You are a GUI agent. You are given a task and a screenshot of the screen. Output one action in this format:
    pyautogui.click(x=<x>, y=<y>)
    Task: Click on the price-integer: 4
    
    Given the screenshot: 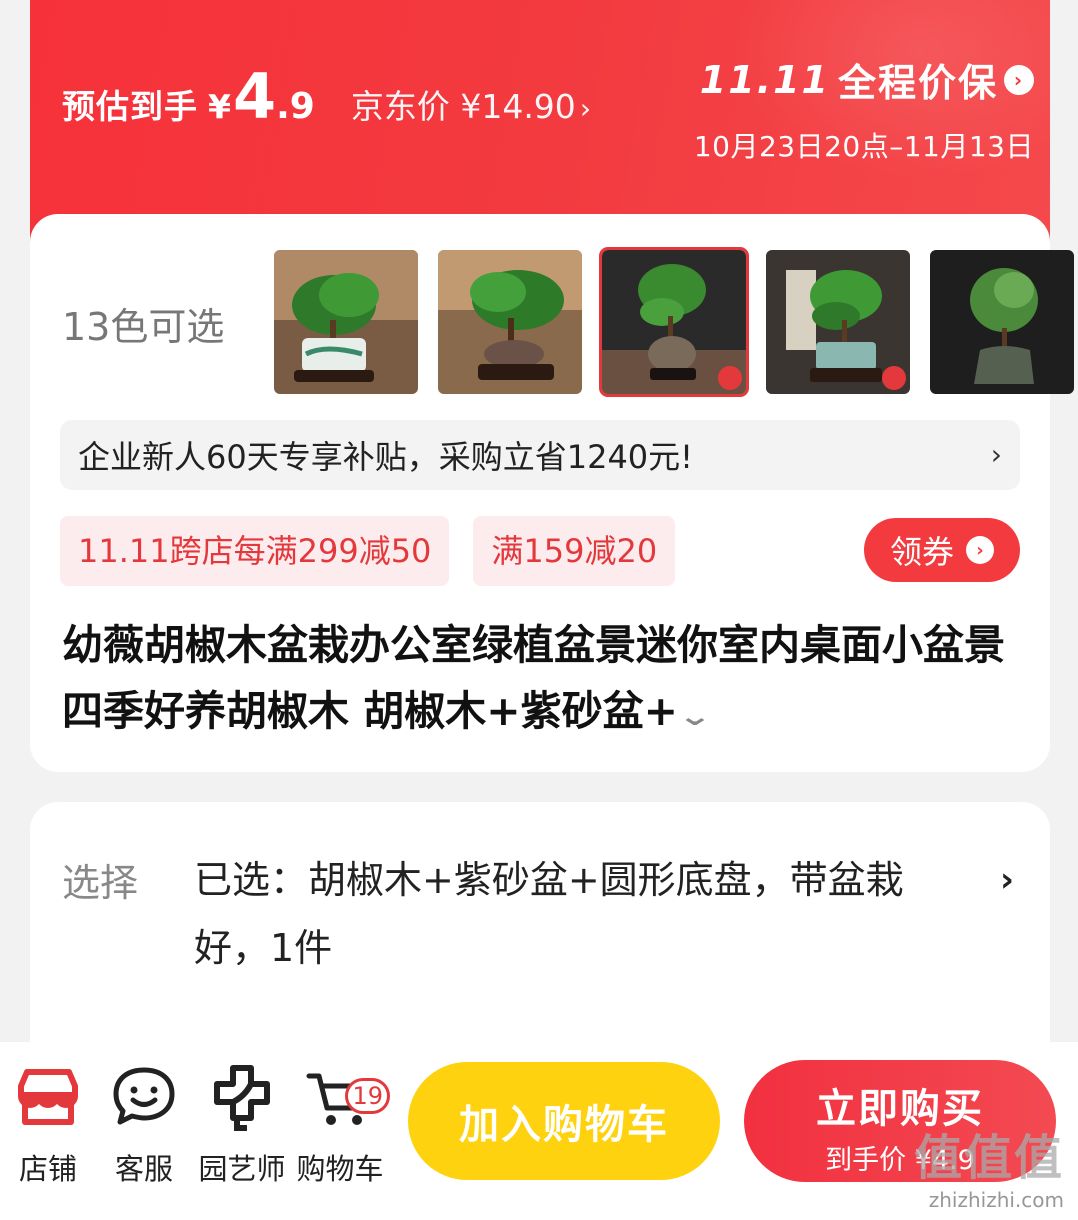 What is the action you would take?
    pyautogui.click(x=254, y=96)
    